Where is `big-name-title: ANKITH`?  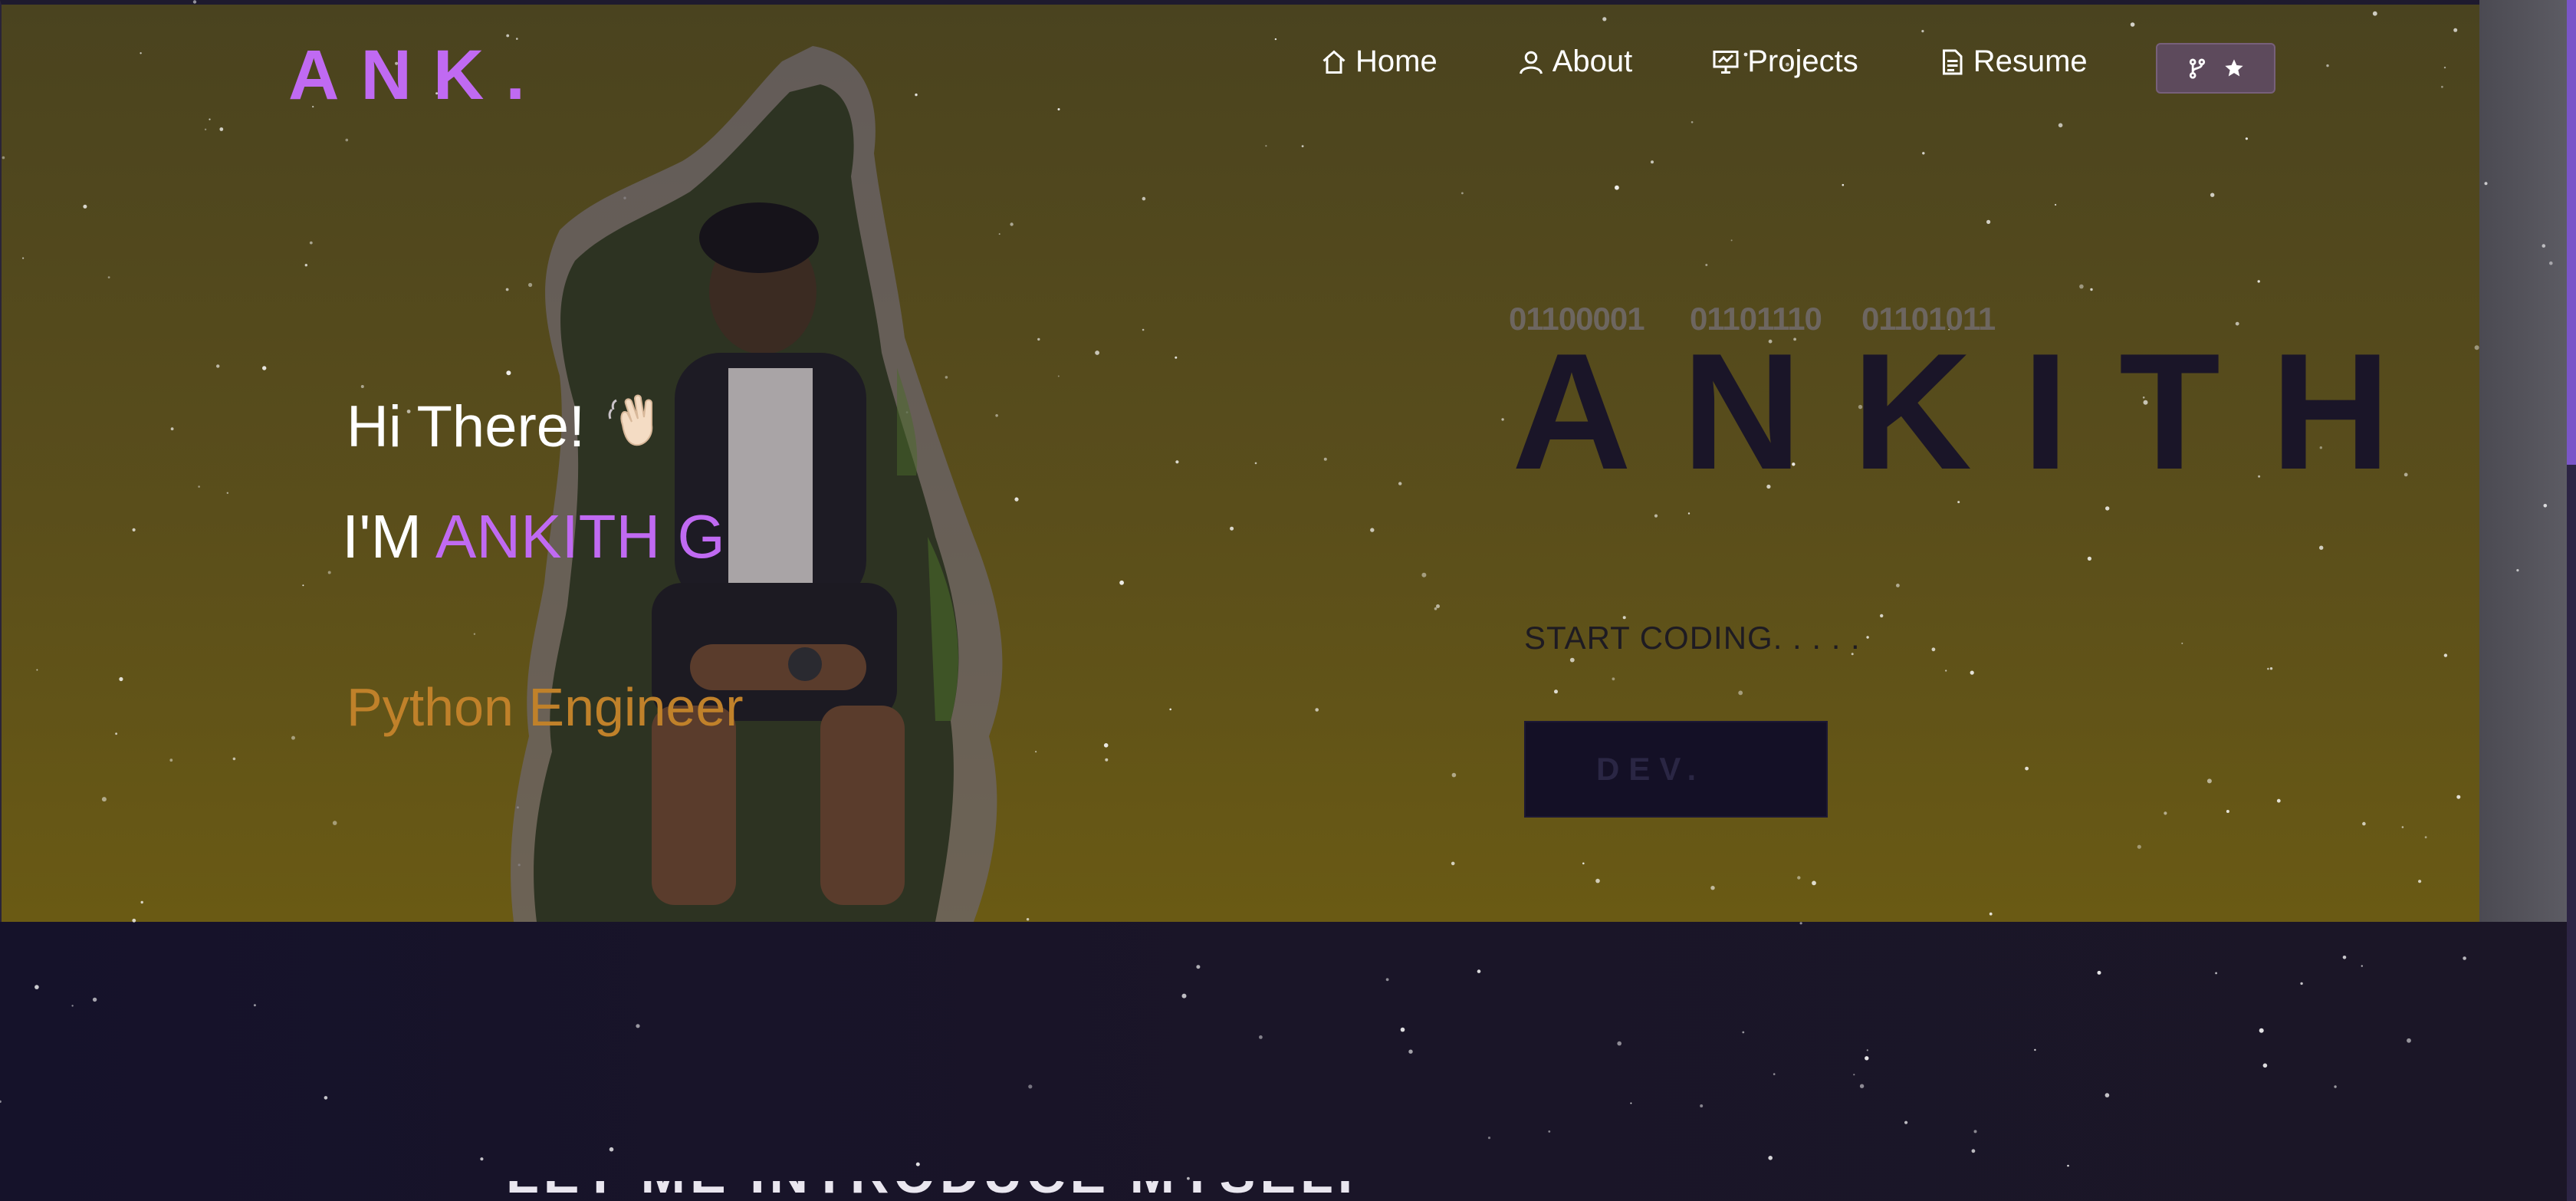
big-name-title: ANKITH is located at coordinates (1976, 411).